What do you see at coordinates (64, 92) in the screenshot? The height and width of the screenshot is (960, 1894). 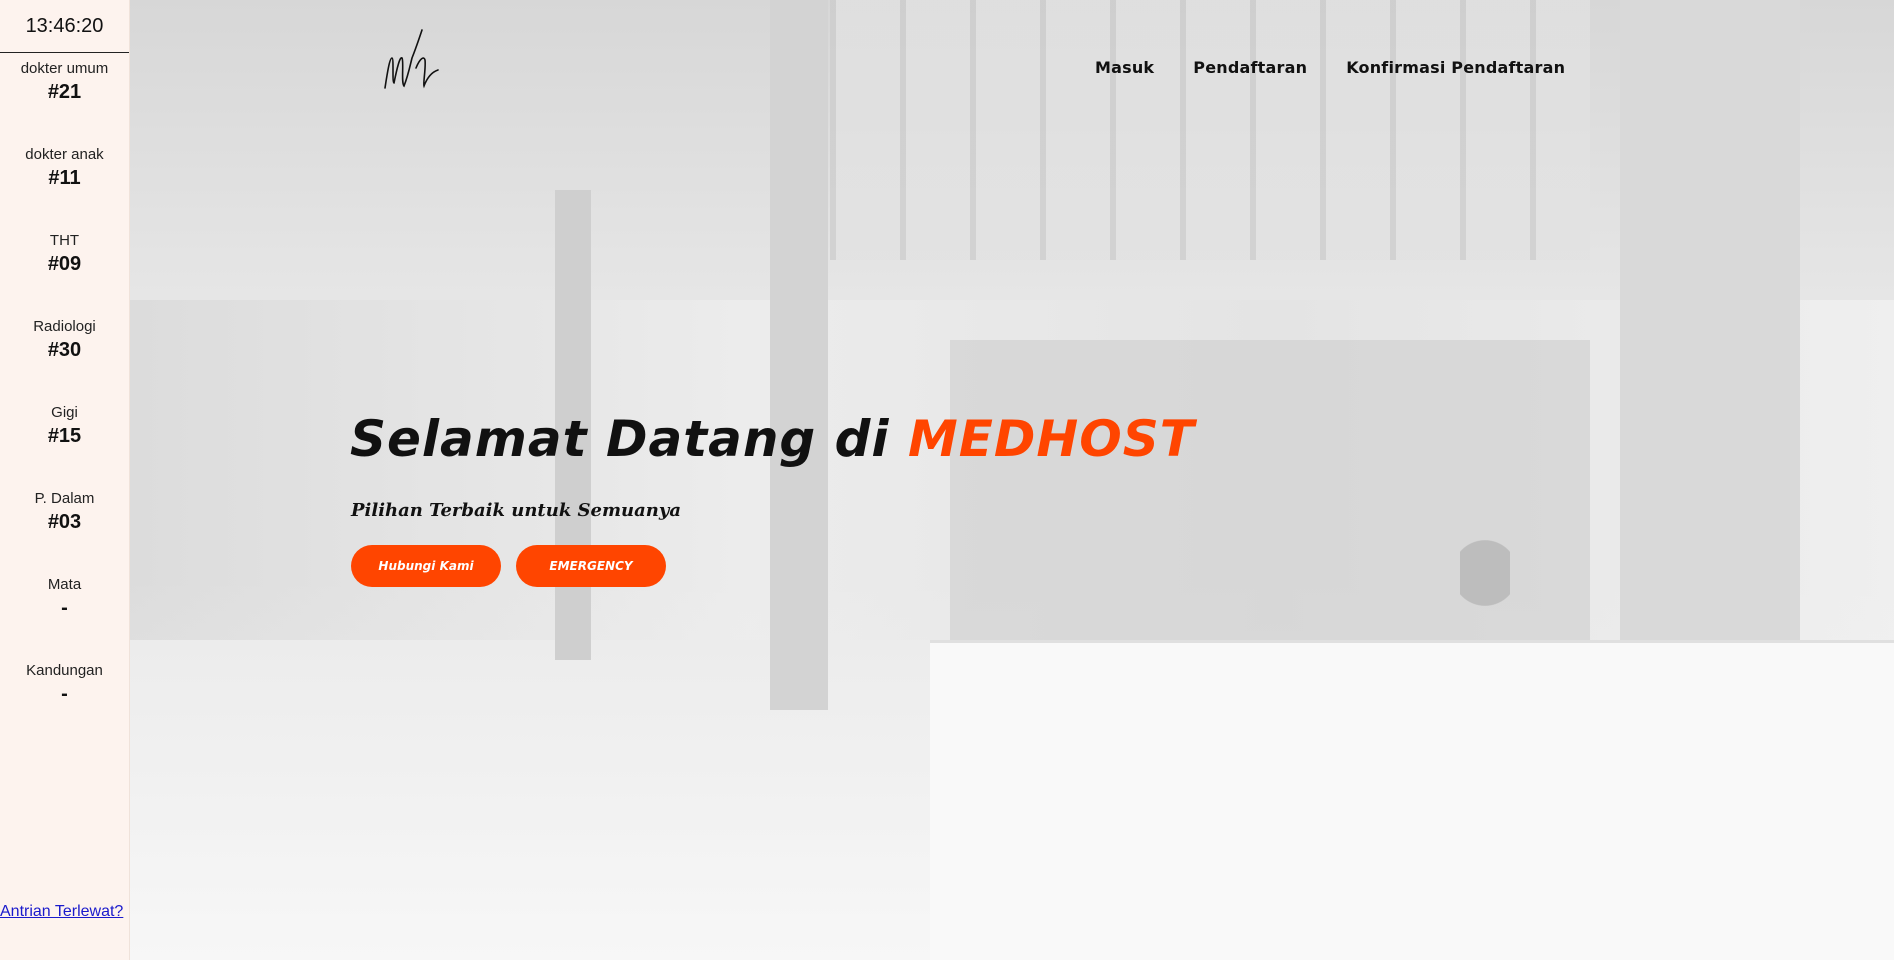 I see `queue-number: #21` at bounding box center [64, 92].